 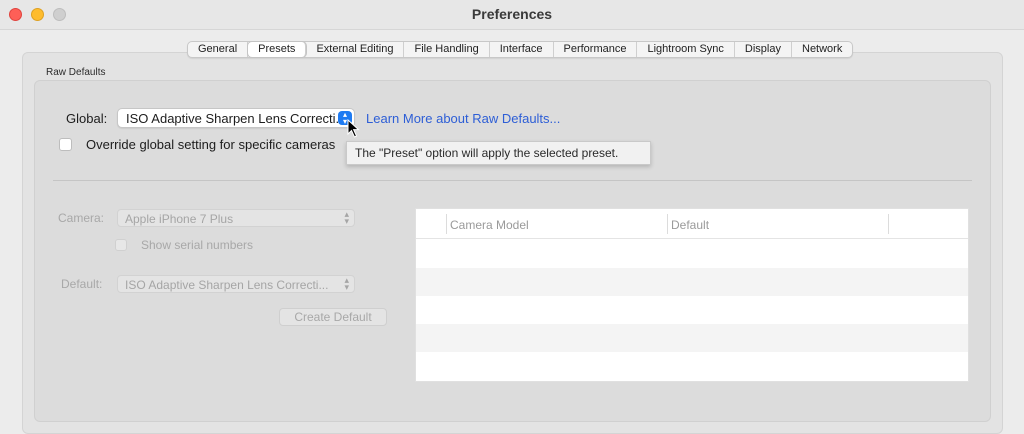 What do you see at coordinates (179, 219) in the screenshot?
I see `camera-value: Apple iPhone 7 Plus` at bounding box center [179, 219].